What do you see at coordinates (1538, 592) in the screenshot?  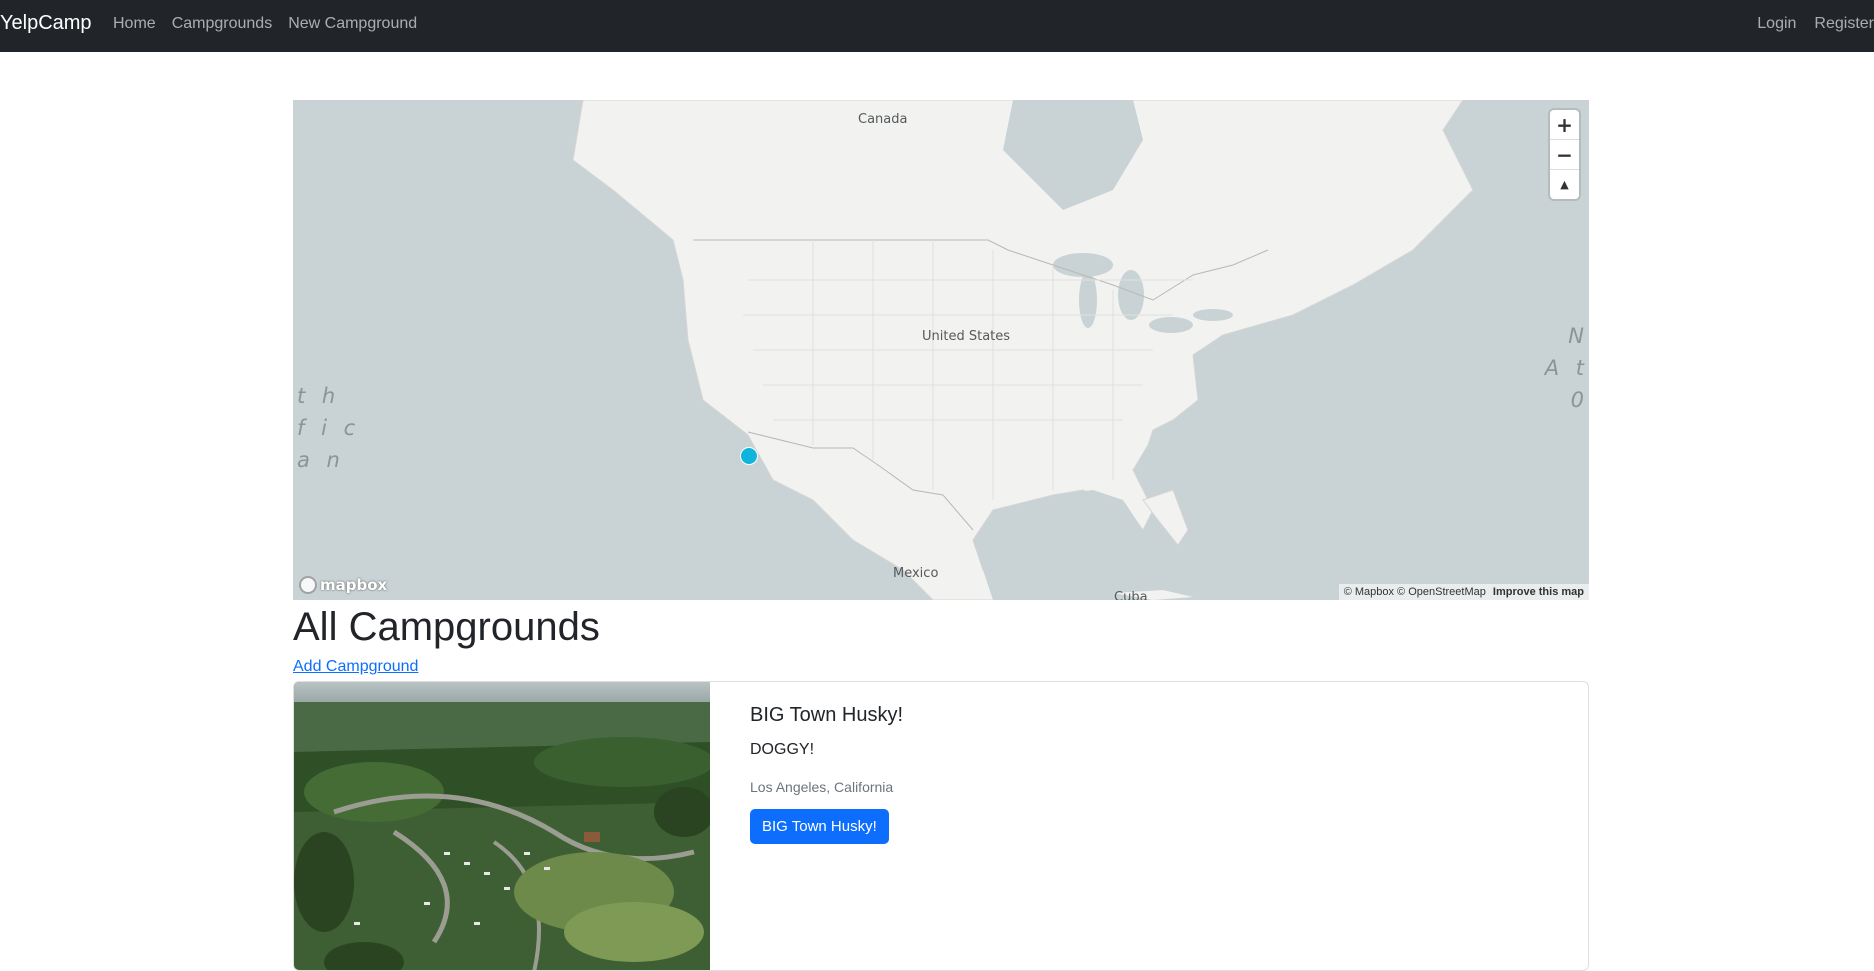 I see `improve-map-link: Improve this map` at bounding box center [1538, 592].